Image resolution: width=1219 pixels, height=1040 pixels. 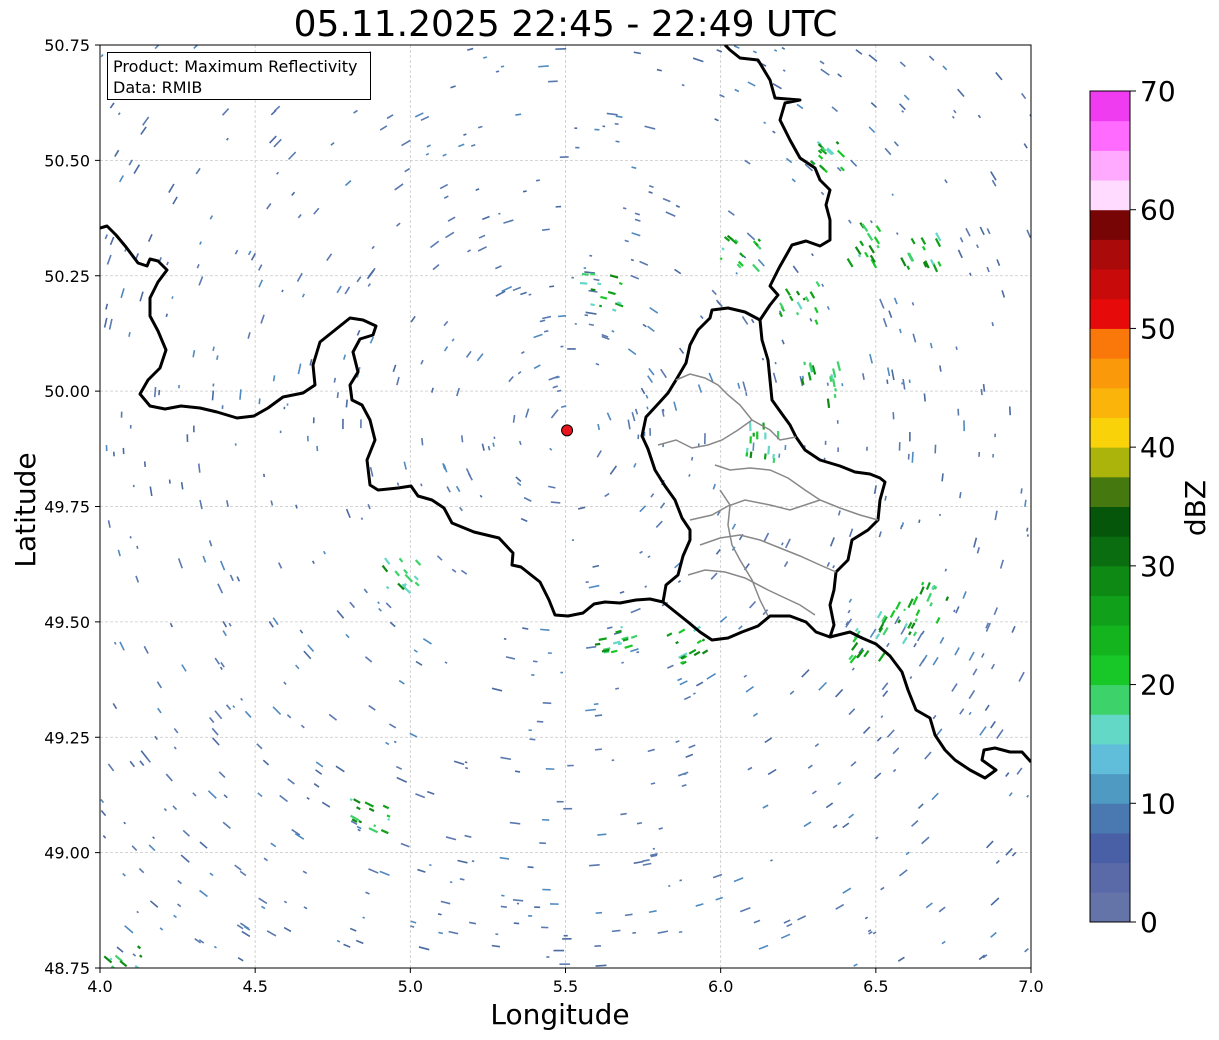 I want to click on colorbar-tick-label: 10, so click(x=1158, y=803).